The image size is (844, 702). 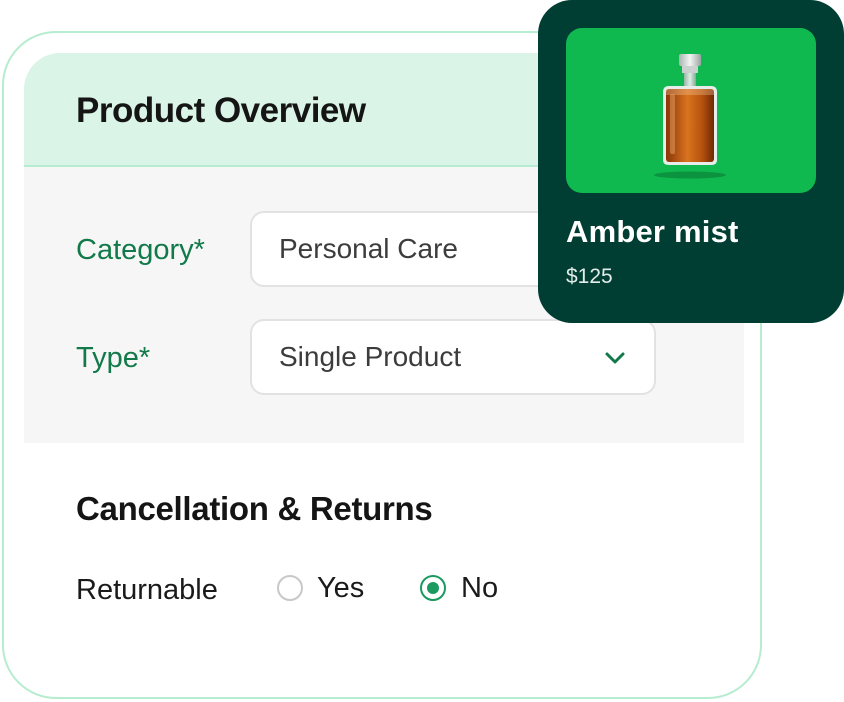 What do you see at coordinates (615, 358) in the screenshot?
I see `chevron-down-icon` at bounding box center [615, 358].